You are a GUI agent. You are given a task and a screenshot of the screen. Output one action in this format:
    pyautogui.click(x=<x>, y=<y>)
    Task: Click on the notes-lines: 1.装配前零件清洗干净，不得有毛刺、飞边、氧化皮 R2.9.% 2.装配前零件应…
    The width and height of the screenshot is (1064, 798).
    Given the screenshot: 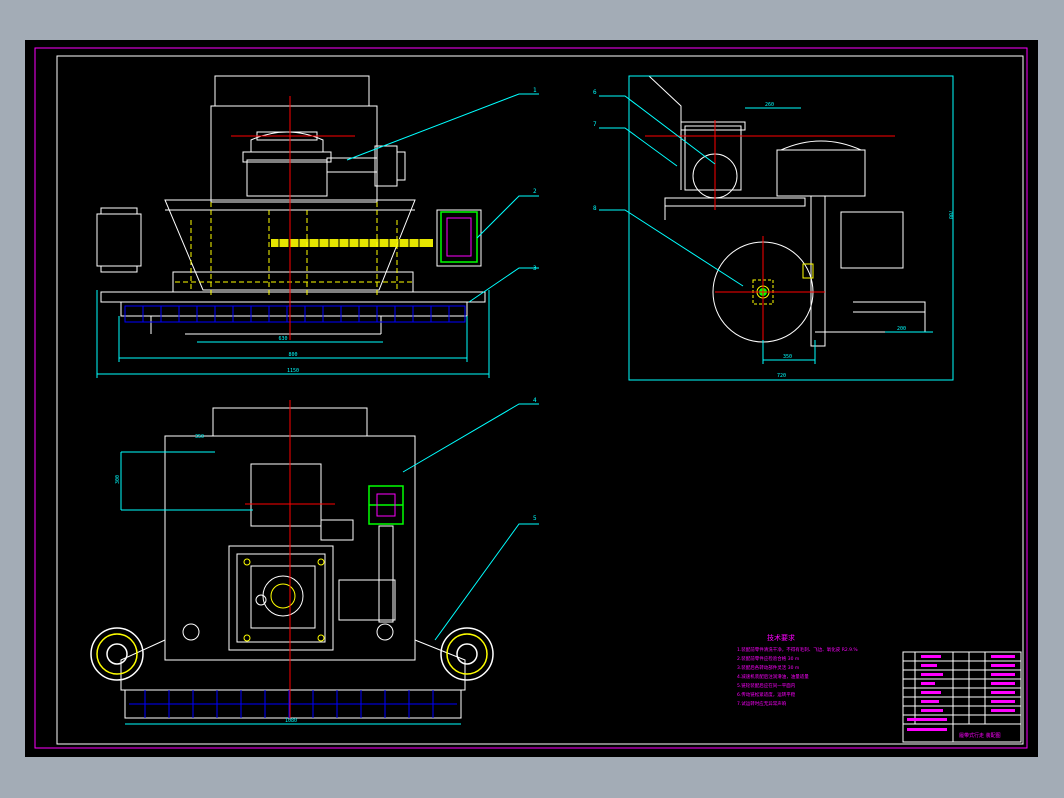 What is the action you would take?
    pyautogui.click(x=797, y=676)
    